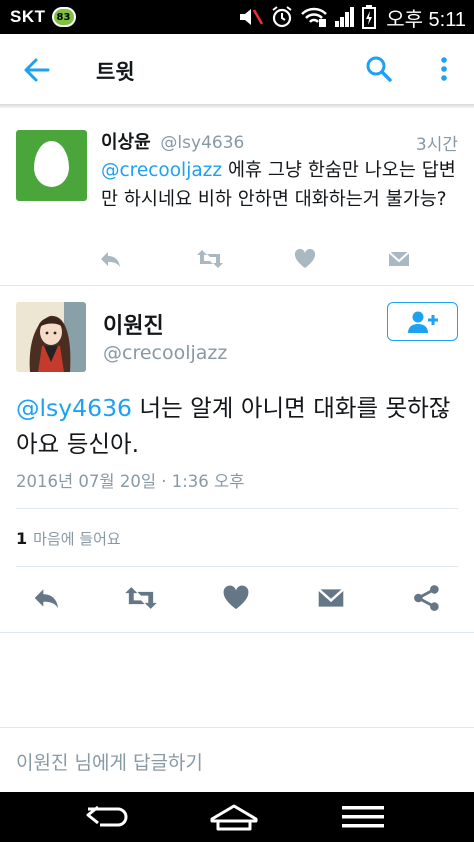  I want to click on home-icon, so click(234, 817).